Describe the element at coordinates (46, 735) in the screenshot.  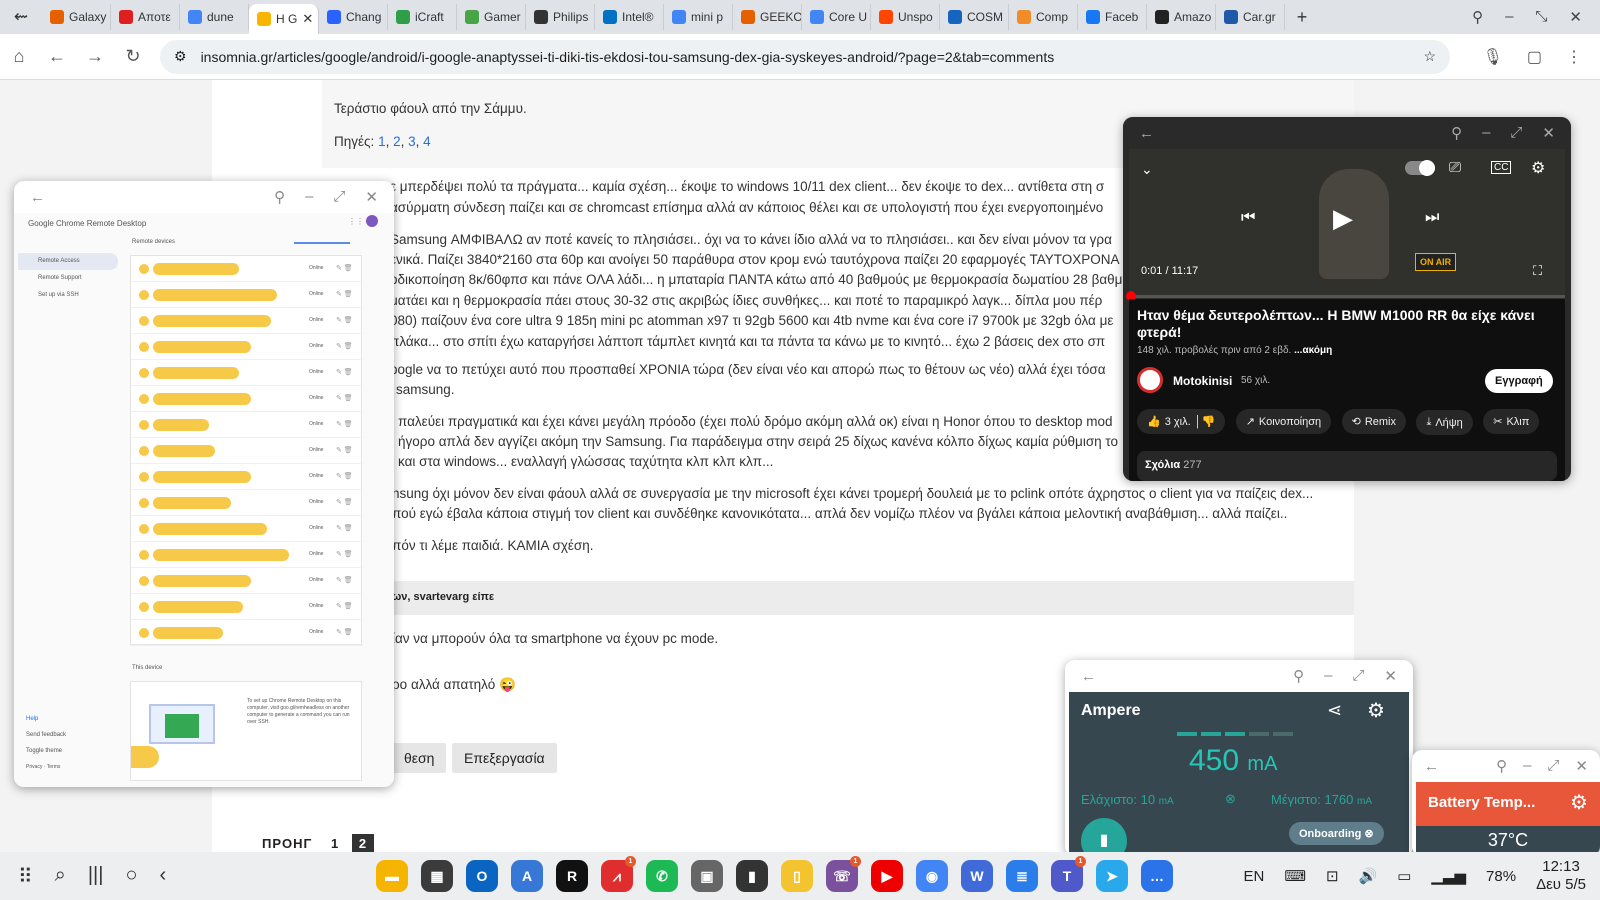
I see `feedback-link: Send feedback` at that location.